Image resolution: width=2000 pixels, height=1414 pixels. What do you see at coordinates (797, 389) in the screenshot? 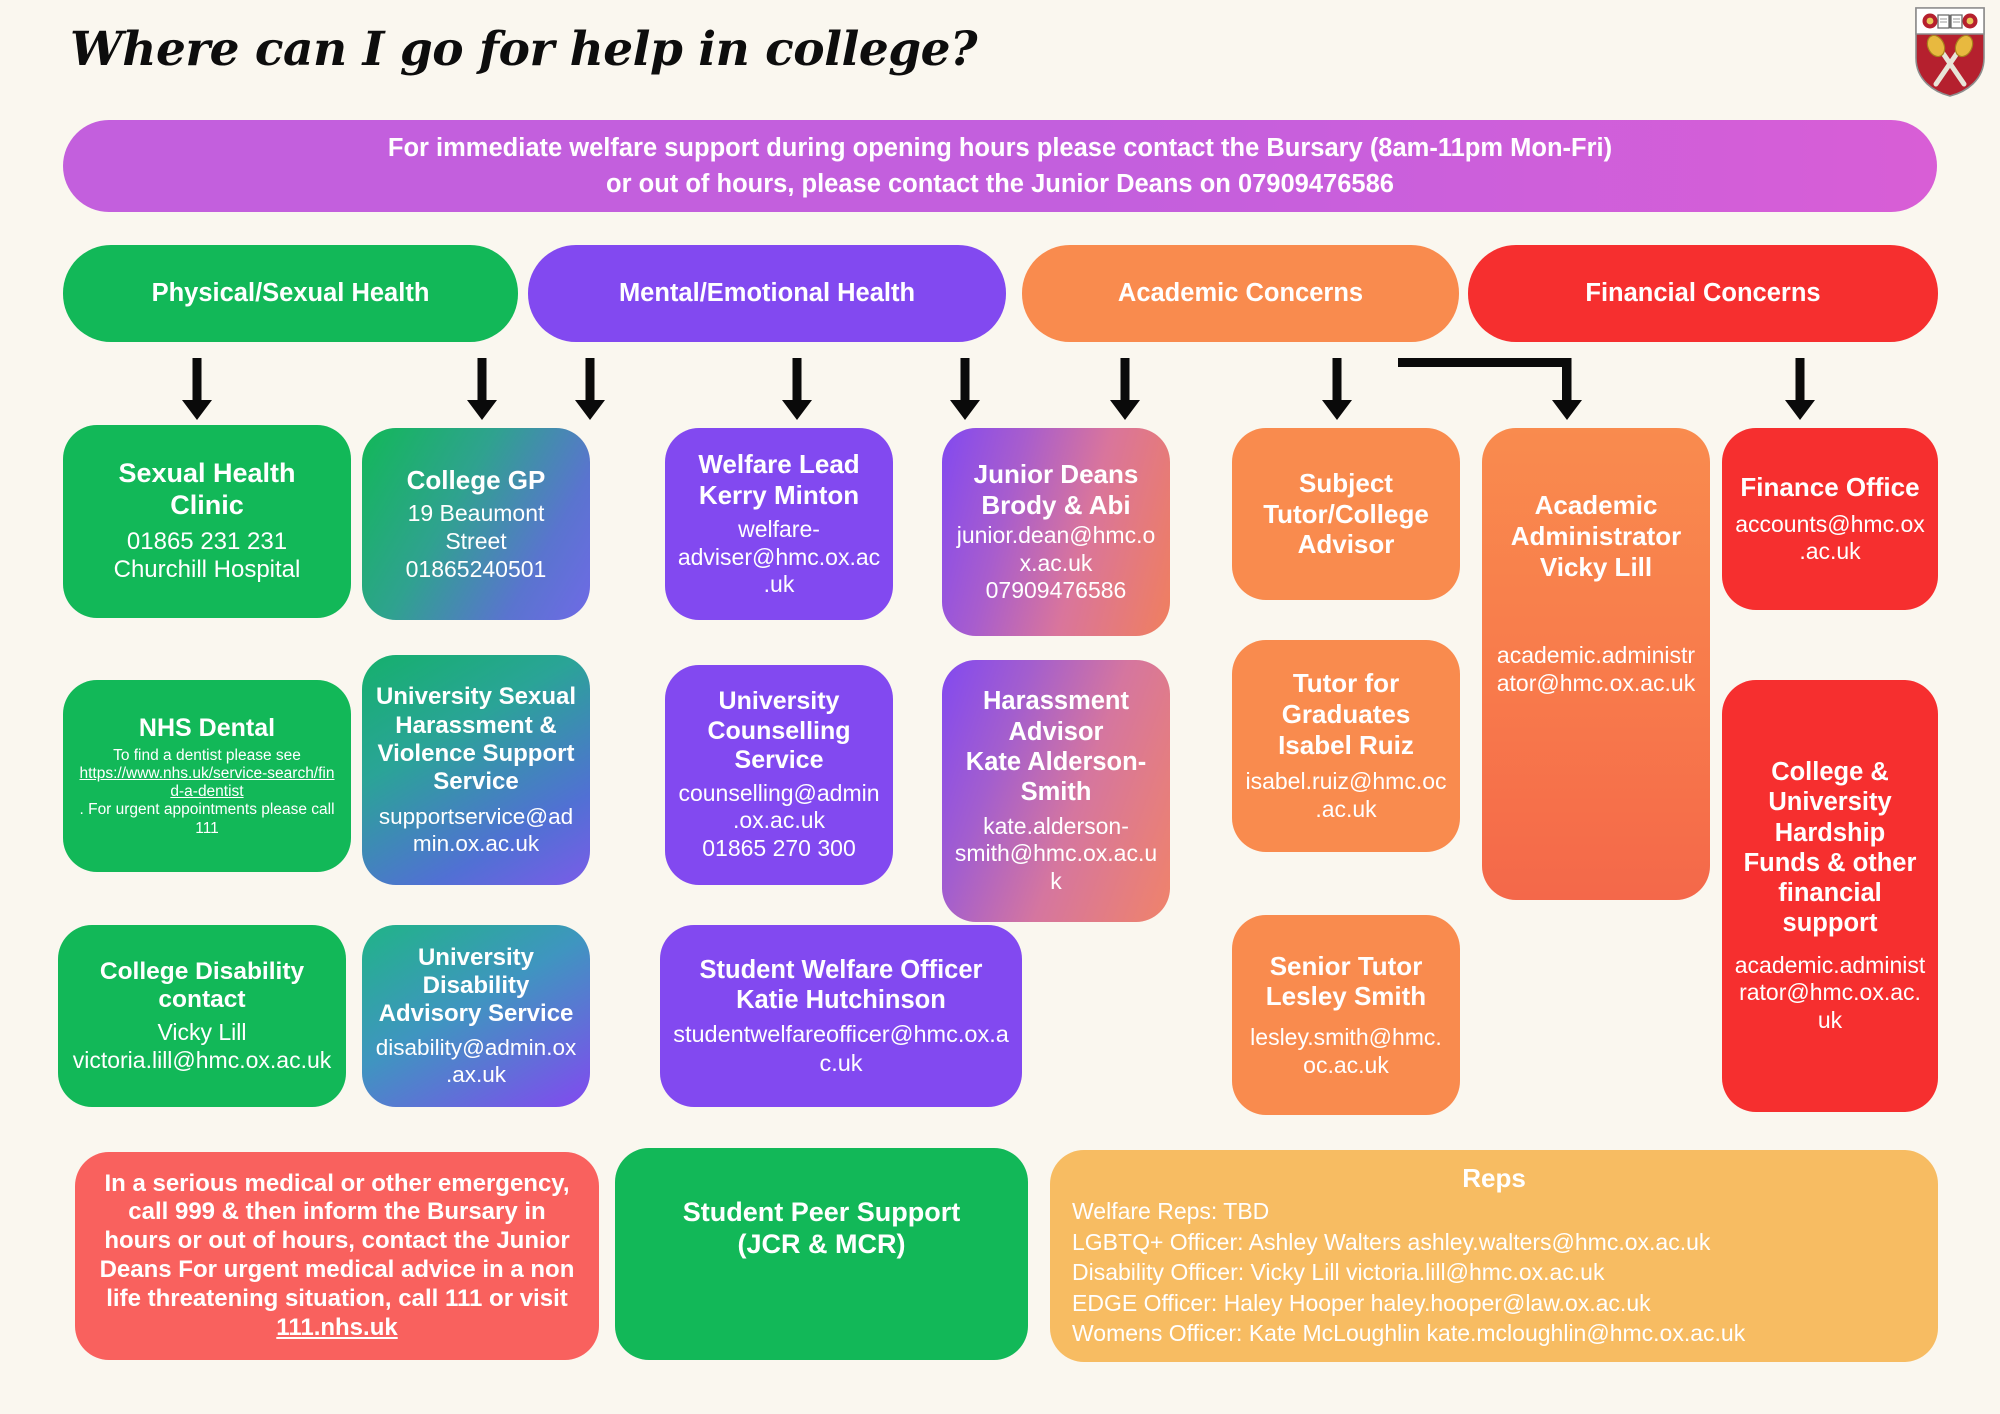
I see `arrow-to-welfare-lead` at bounding box center [797, 389].